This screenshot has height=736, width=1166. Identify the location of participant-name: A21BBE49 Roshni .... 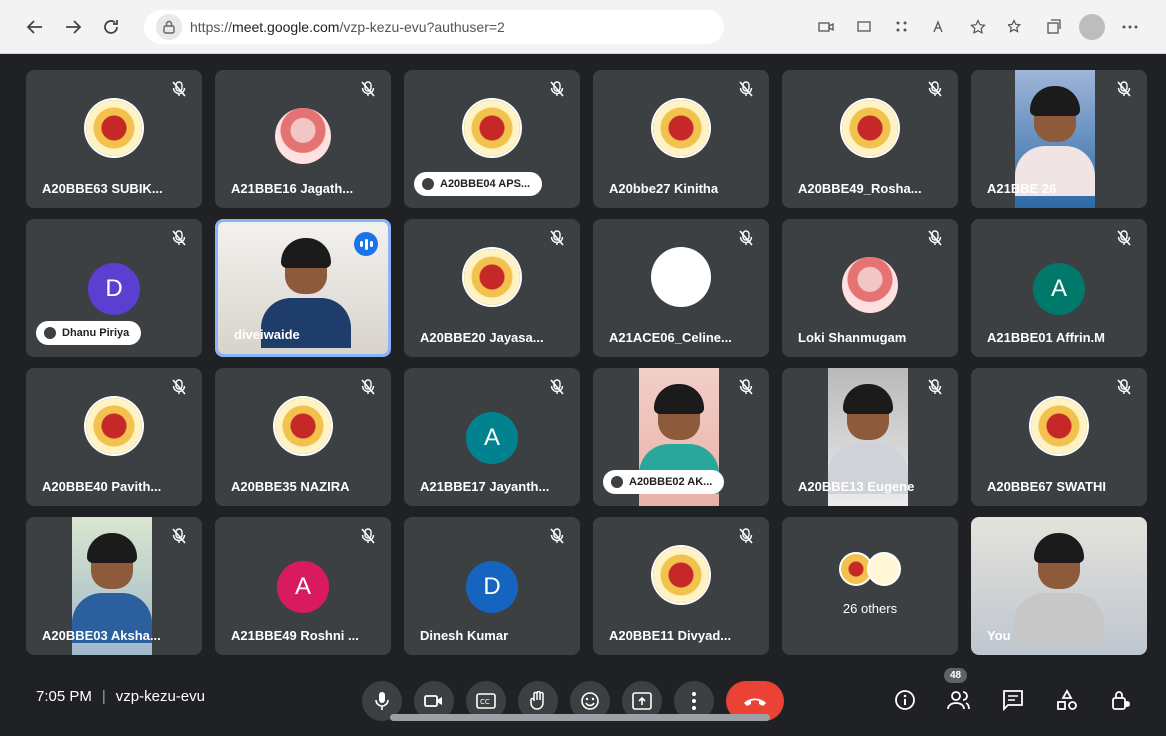
(295, 635).